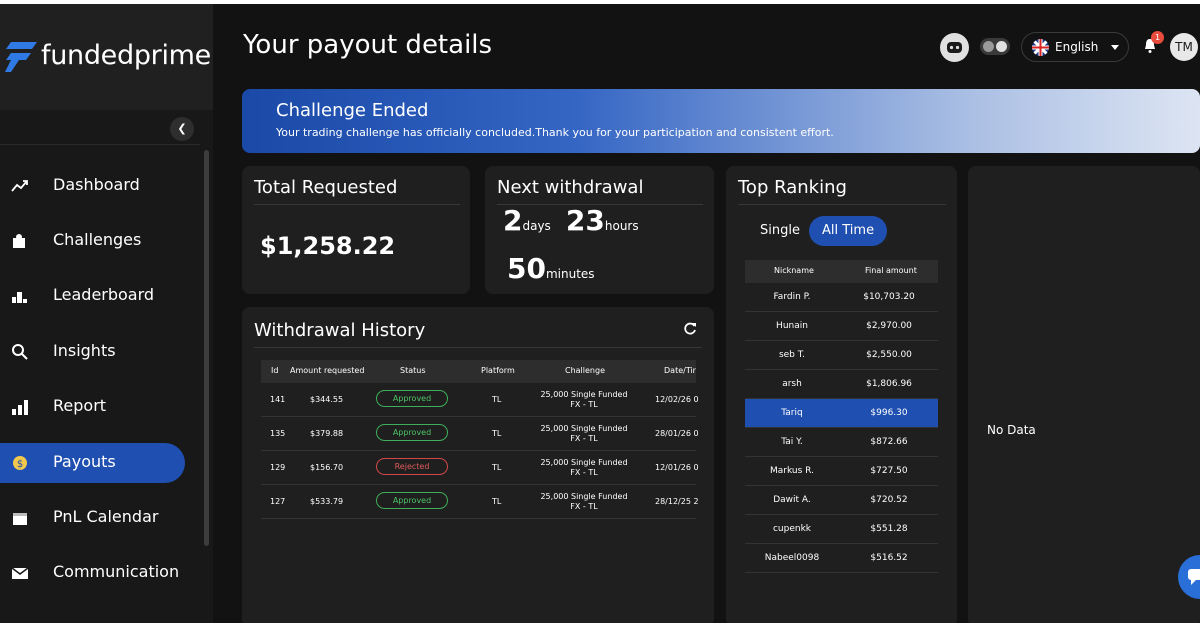  I want to click on cell-amount: $1,806.96, so click(889, 384).